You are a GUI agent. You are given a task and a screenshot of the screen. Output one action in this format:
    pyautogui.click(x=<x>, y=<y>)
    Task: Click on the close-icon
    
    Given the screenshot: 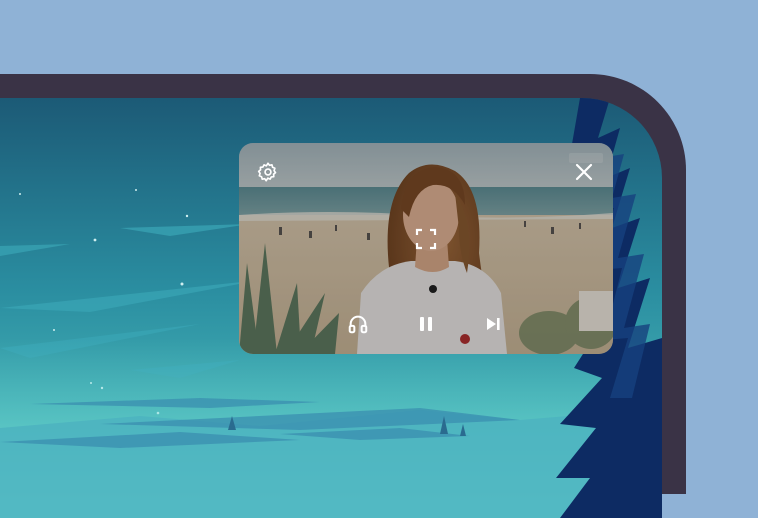 What is the action you would take?
    pyautogui.click(x=584, y=172)
    